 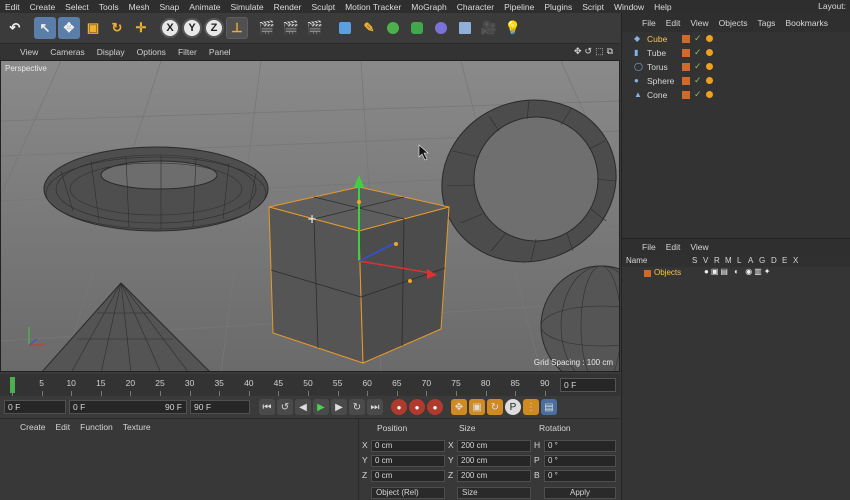 What do you see at coordinates (736, 67) in the screenshot?
I see `object-row-torus: ◯ Torus ✓` at bounding box center [736, 67].